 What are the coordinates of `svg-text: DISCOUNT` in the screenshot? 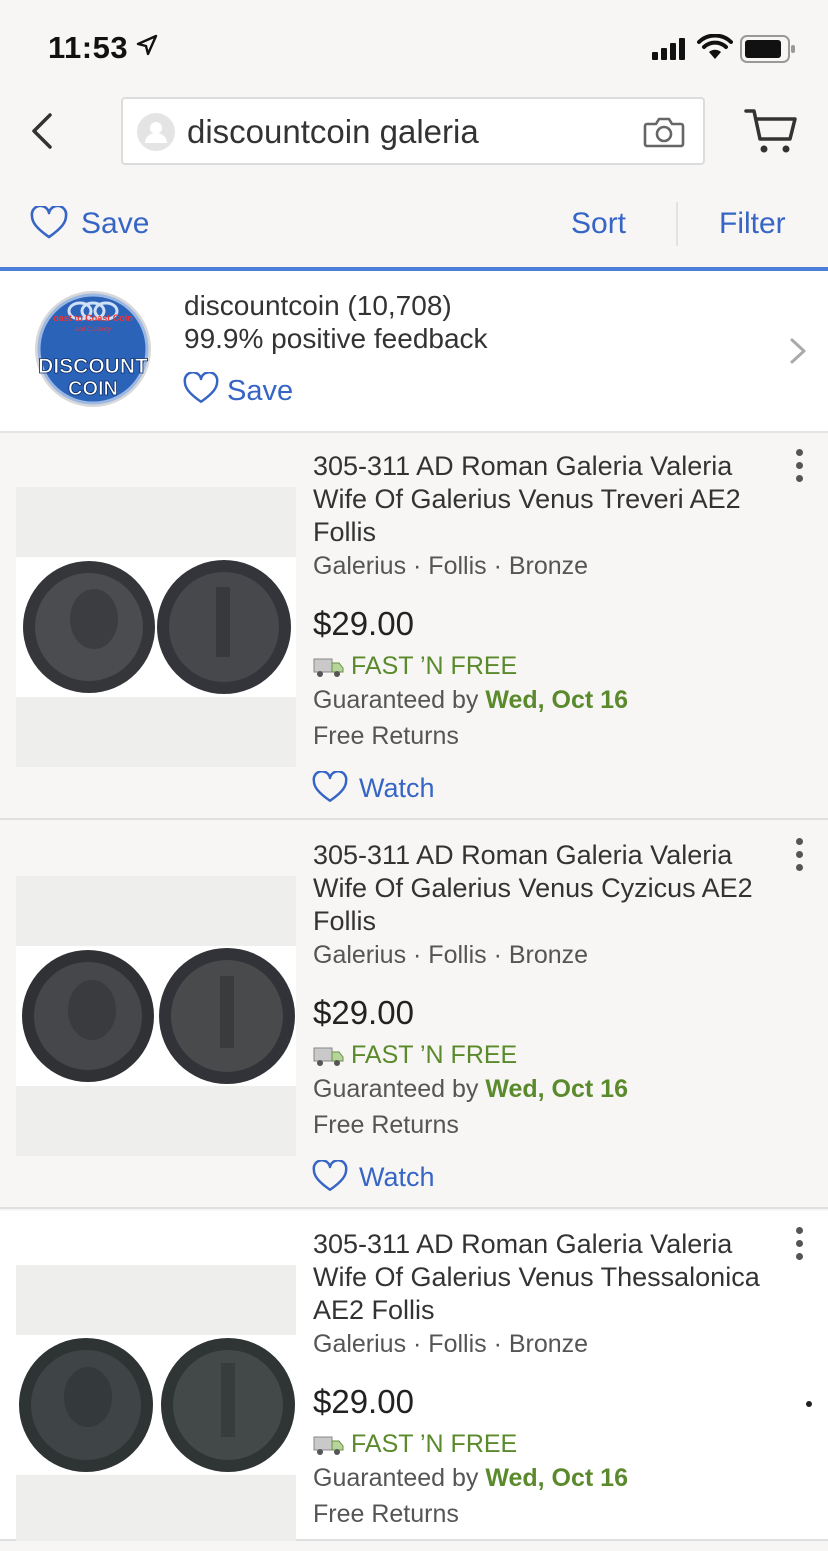 It's located at (93, 366).